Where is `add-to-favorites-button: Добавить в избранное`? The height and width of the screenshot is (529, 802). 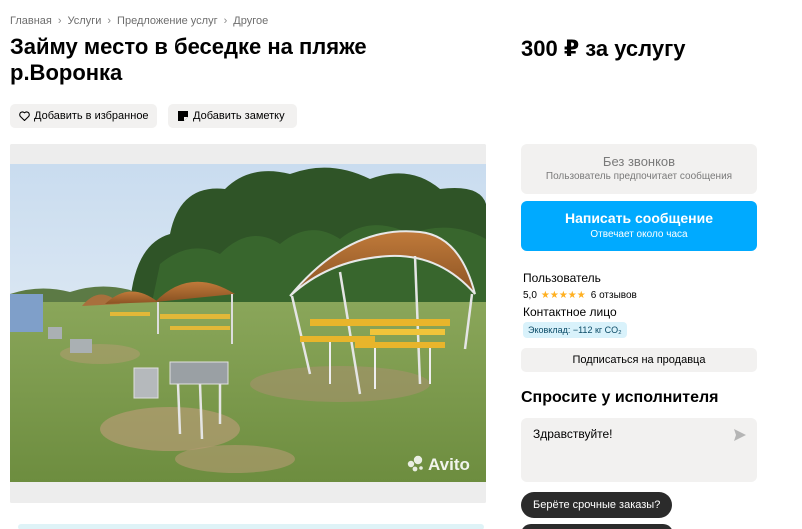
add-to-favorites-button: Добавить в избранное is located at coordinates (83, 116).